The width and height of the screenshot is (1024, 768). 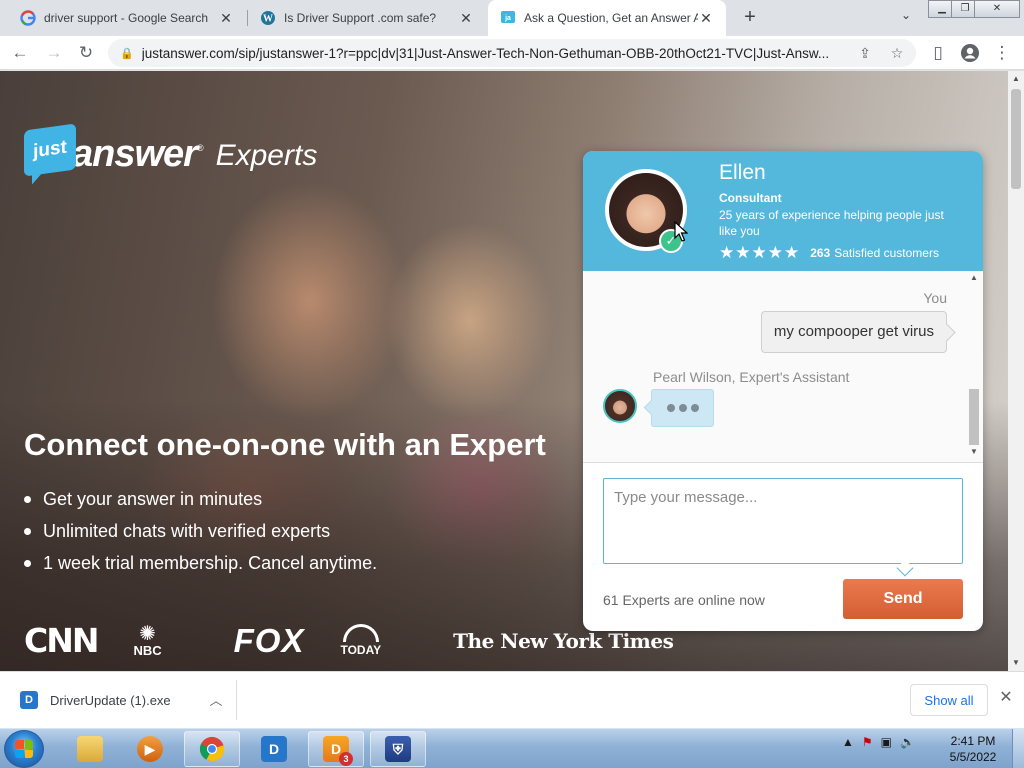 I want to click on page-scrollbar: ▲ ▼, so click(x=1016, y=371).